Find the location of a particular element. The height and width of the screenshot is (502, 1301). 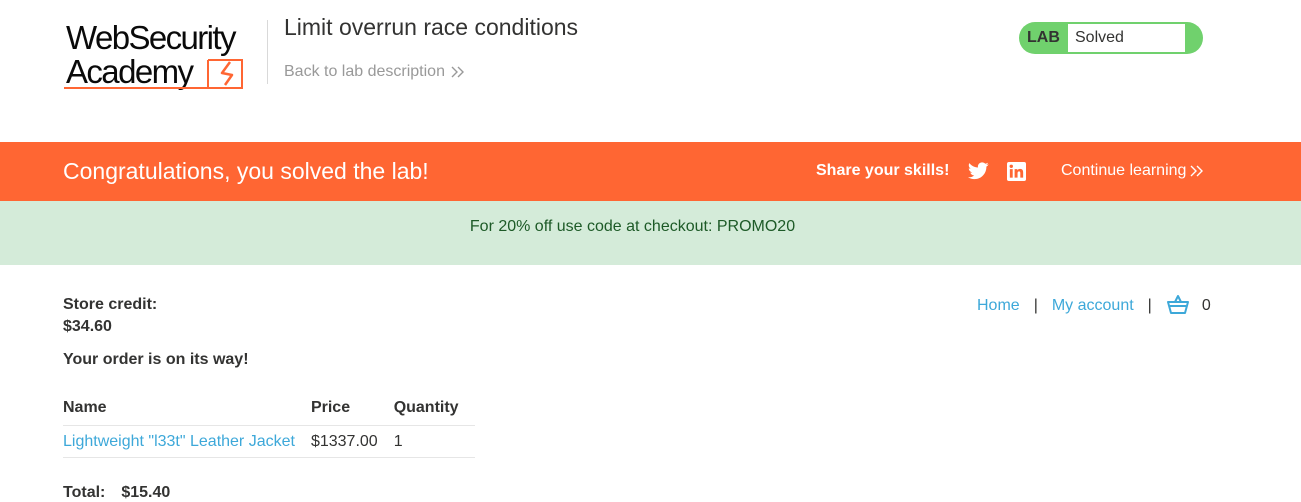

header-divider is located at coordinates (267, 52).